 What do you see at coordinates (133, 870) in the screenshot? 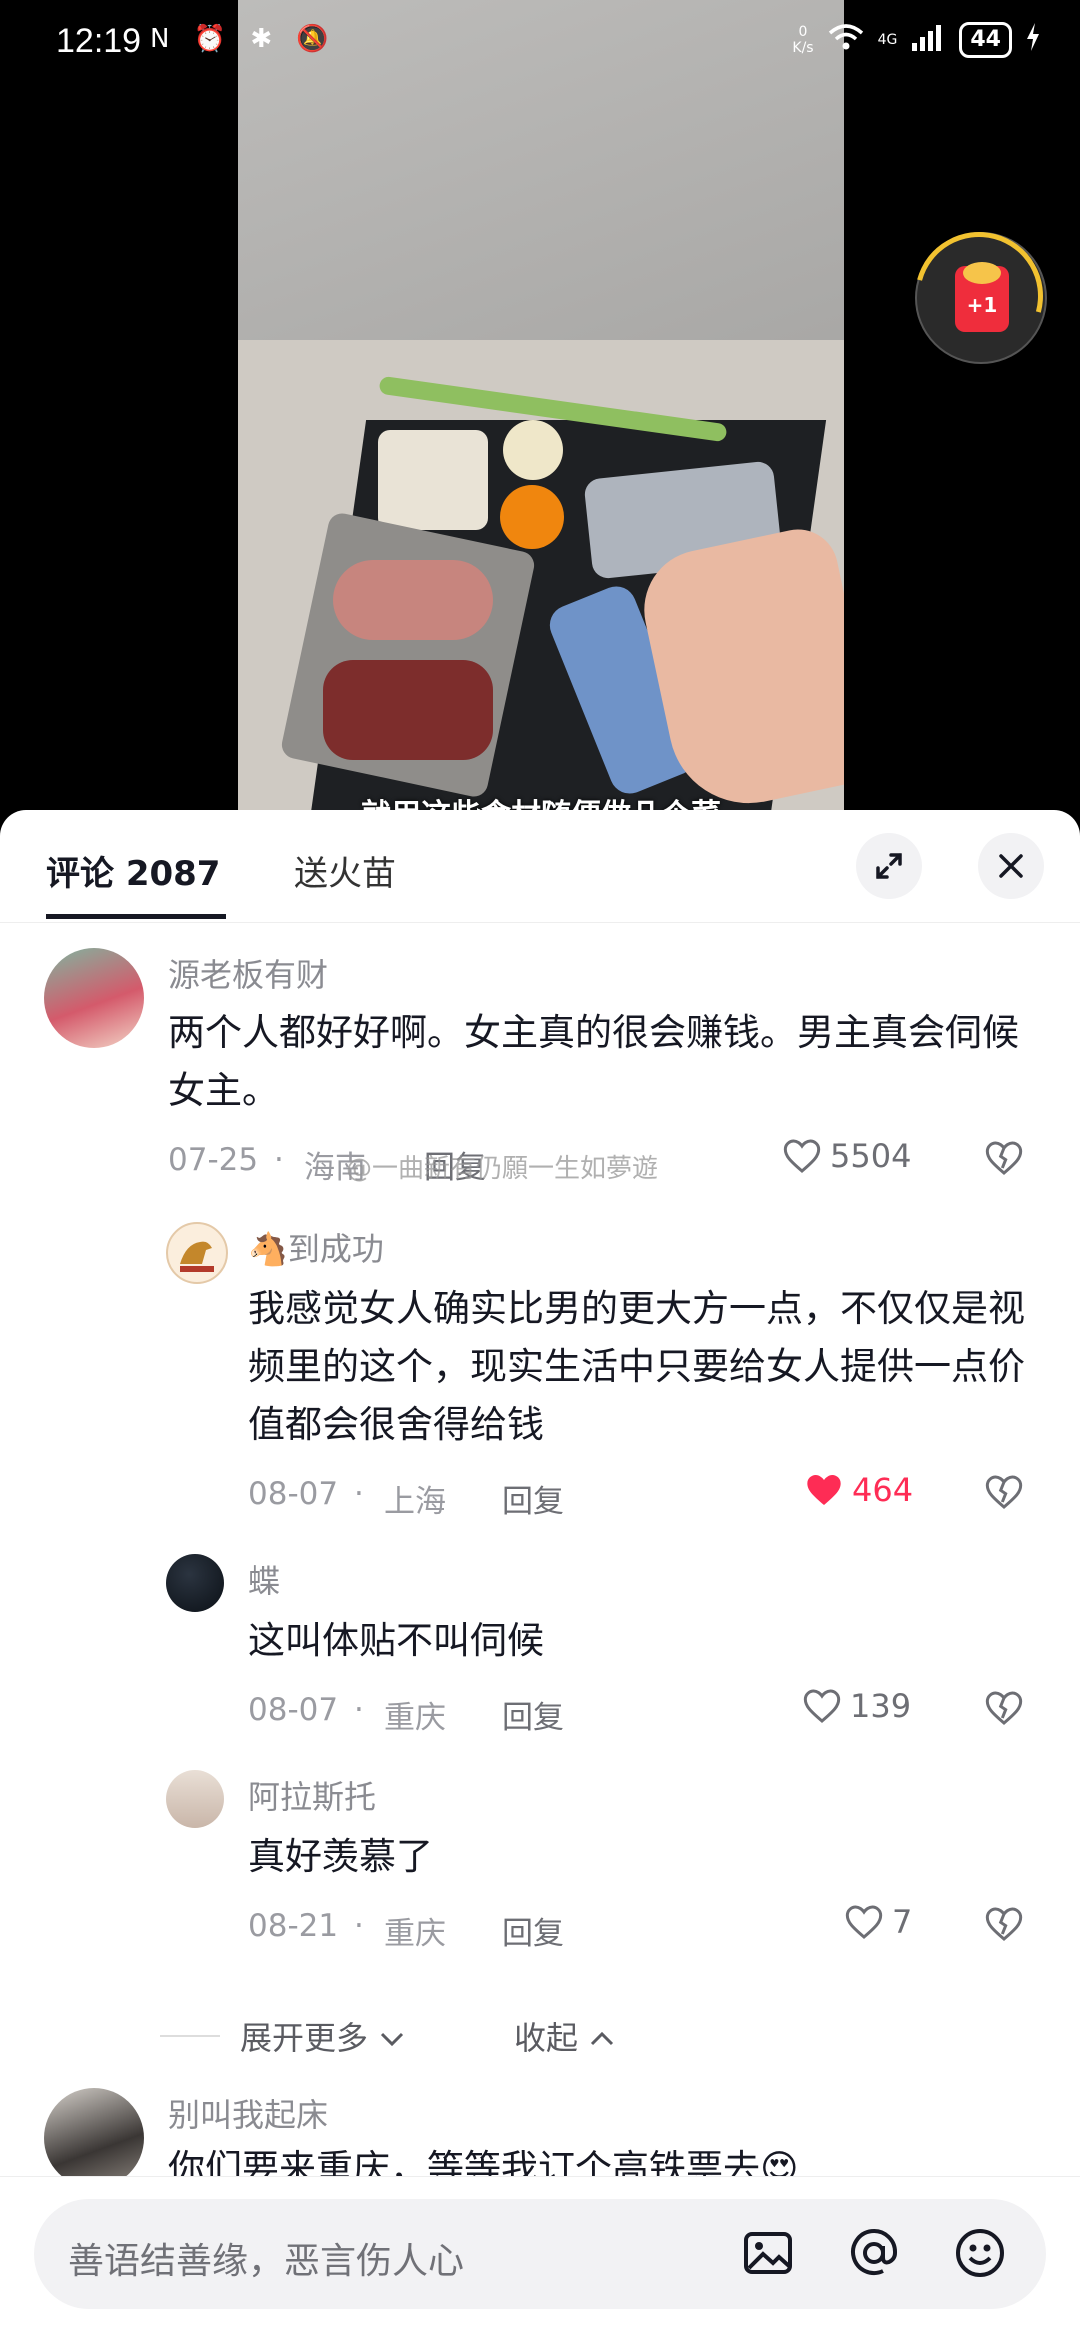
I see `tab-comments: 评论 2087` at bounding box center [133, 870].